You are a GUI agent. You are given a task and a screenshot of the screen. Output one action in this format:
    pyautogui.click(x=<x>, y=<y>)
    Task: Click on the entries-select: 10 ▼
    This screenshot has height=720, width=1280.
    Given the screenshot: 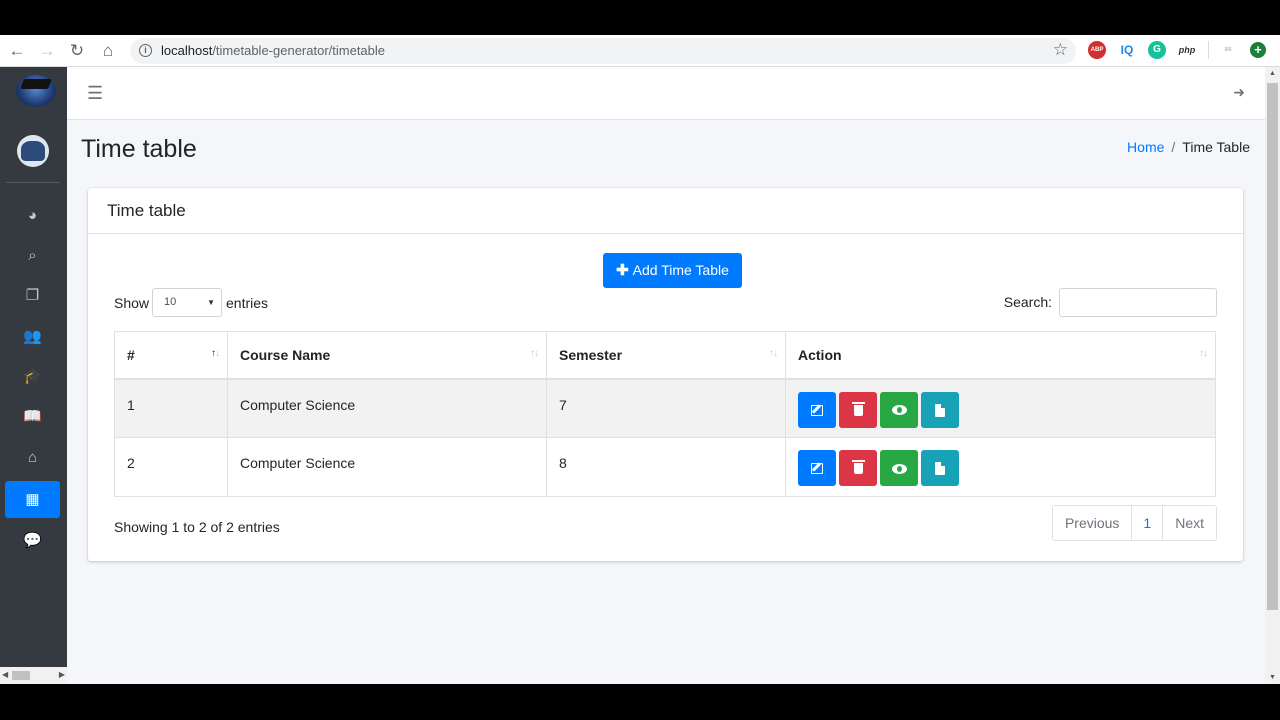 What is the action you would take?
    pyautogui.click(x=187, y=302)
    